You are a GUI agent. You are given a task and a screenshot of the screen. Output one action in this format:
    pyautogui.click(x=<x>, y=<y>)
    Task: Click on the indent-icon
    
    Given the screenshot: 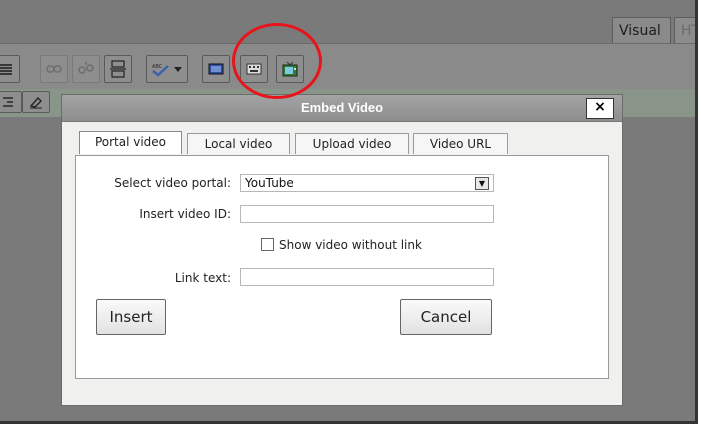 What is the action you would take?
    pyautogui.click(x=11, y=102)
    